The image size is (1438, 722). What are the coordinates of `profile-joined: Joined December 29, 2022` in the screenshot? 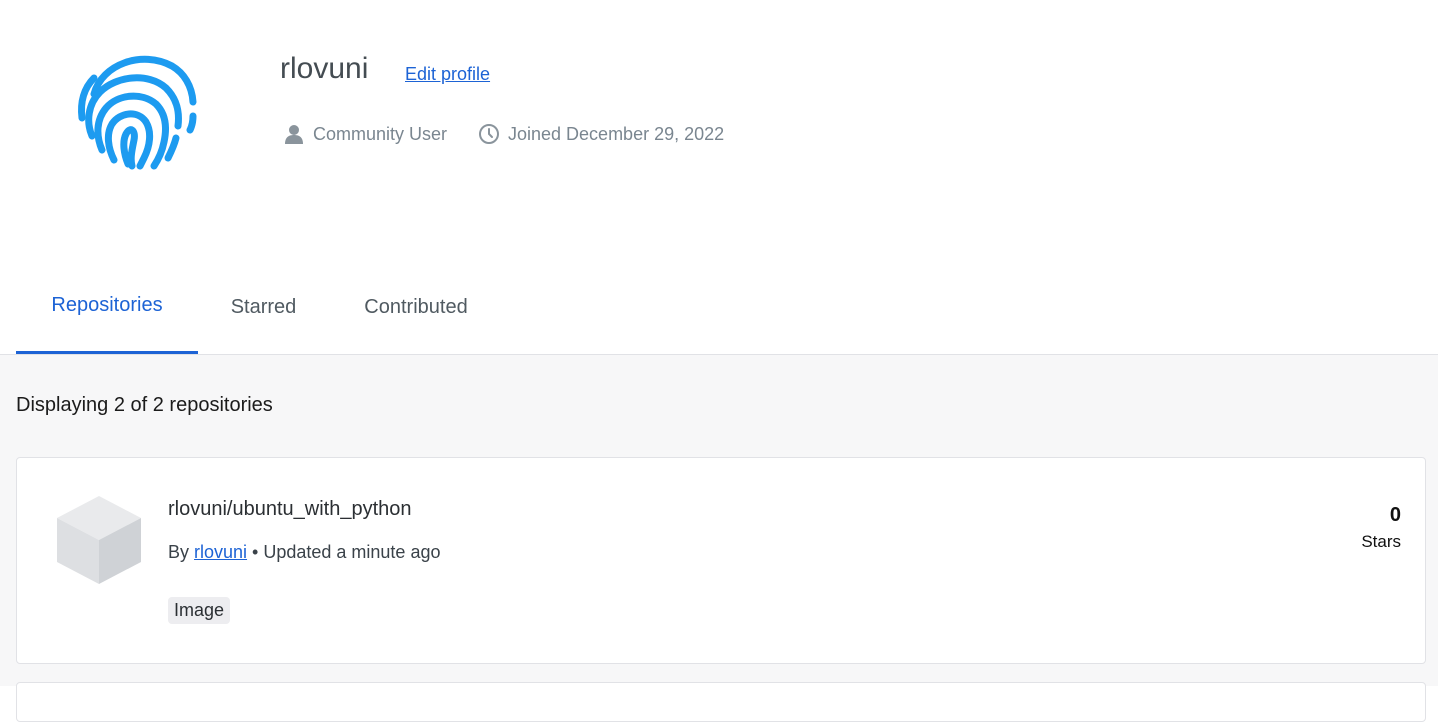 It's located at (601, 134).